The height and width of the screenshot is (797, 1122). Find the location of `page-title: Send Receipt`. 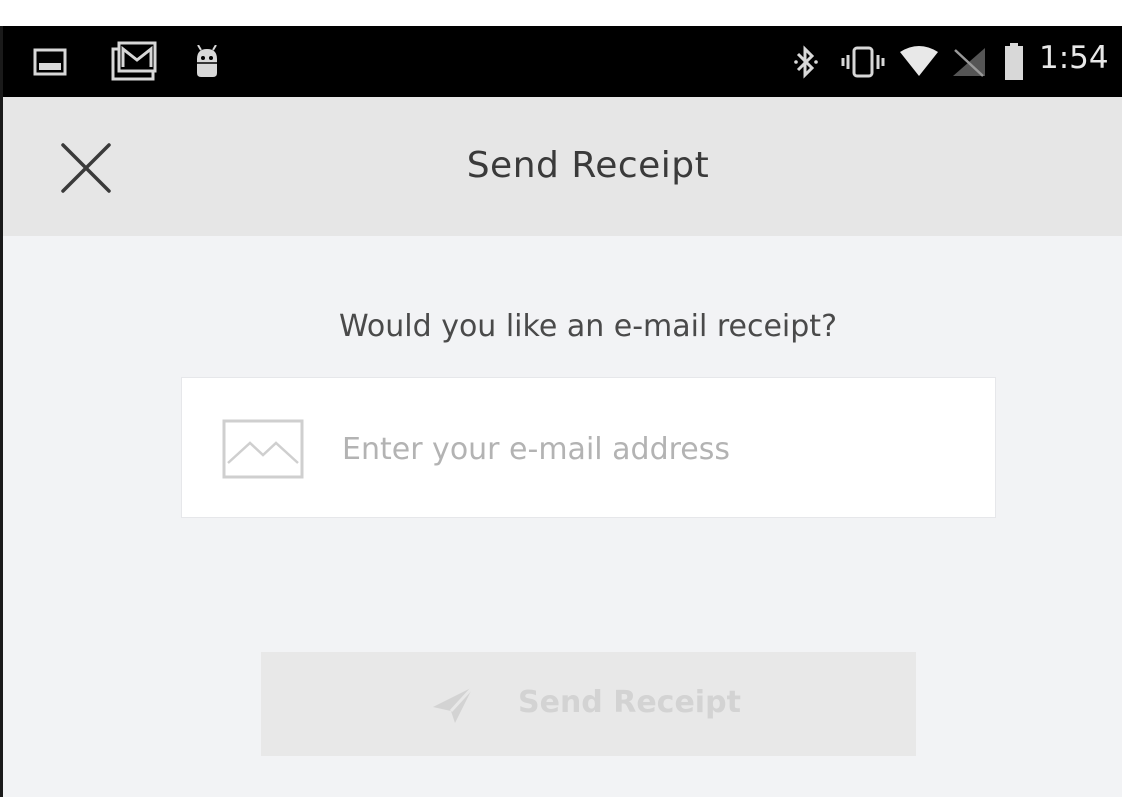

page-title: Send Receipt is located at coordinates (588, 165).